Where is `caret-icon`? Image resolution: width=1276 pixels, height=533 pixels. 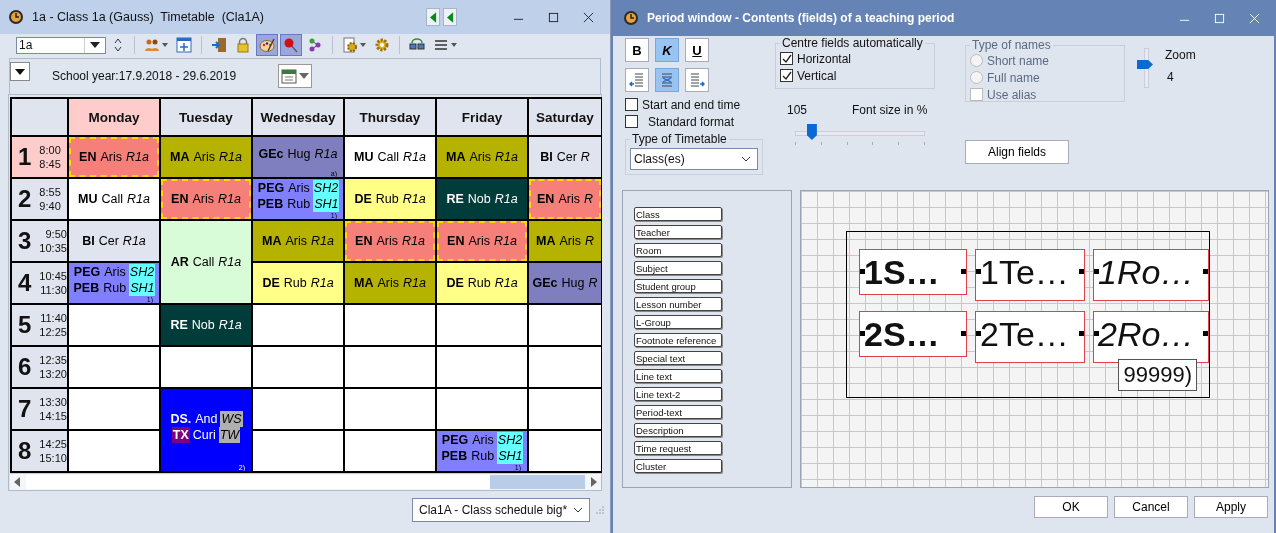
caret-icon is located at coordinates (454, 45).